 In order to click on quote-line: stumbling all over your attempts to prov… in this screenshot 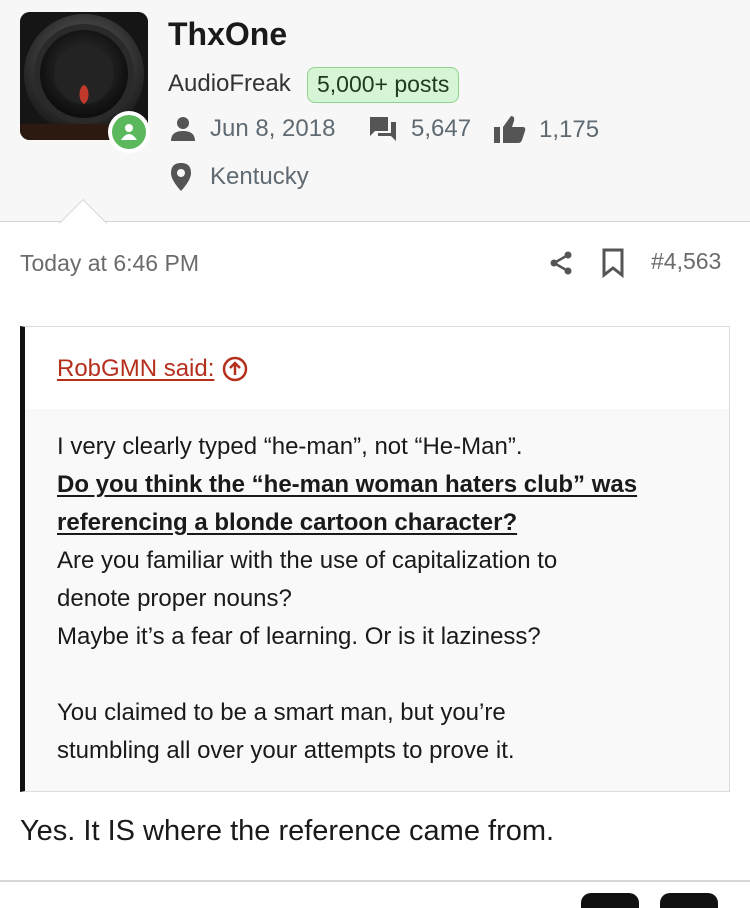, I will do `click(286, 750)`.